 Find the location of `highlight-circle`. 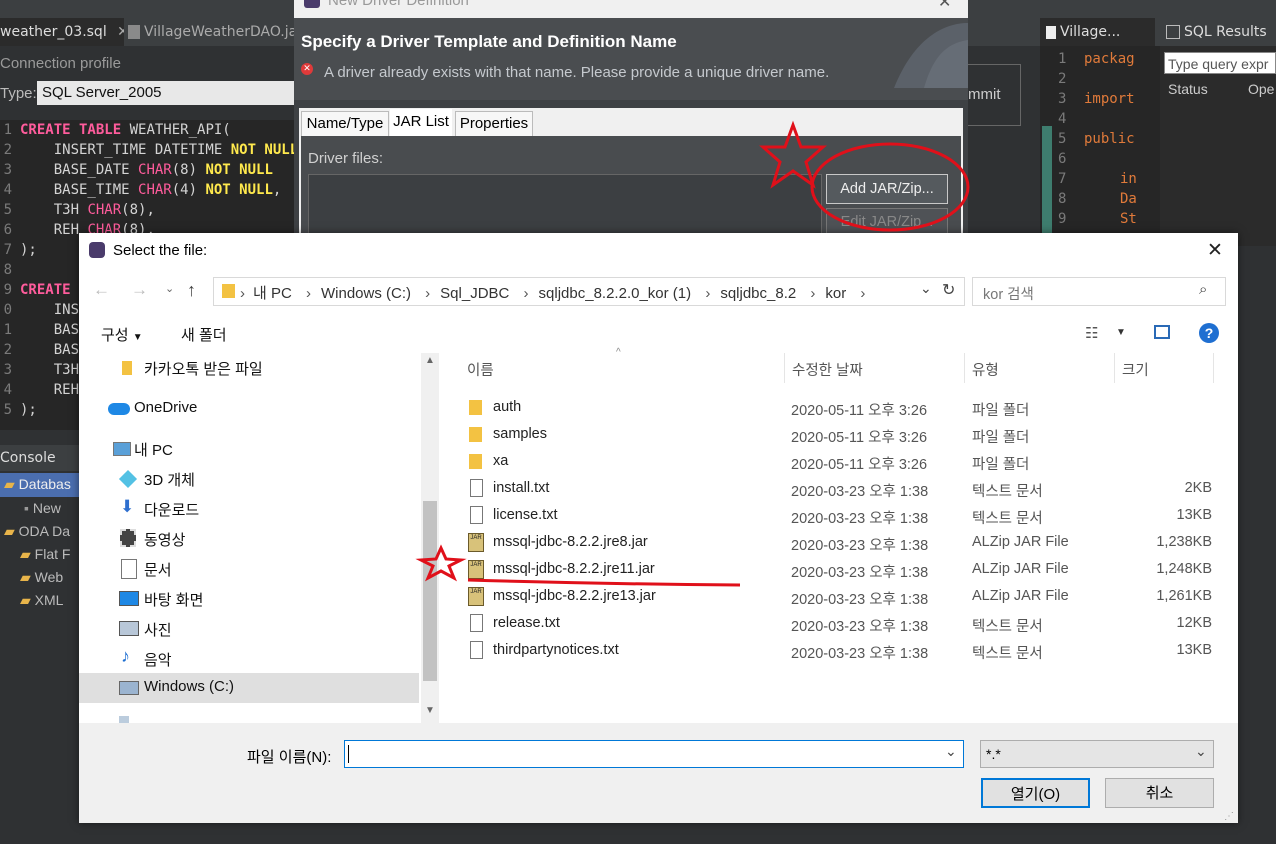

highlight-circle is located at coordinates (890, 187).